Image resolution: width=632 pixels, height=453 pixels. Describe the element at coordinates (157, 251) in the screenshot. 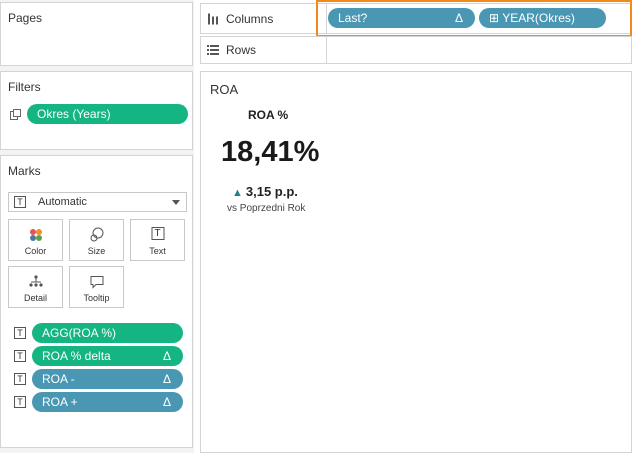

I see `text-button-label: Text` at that location.